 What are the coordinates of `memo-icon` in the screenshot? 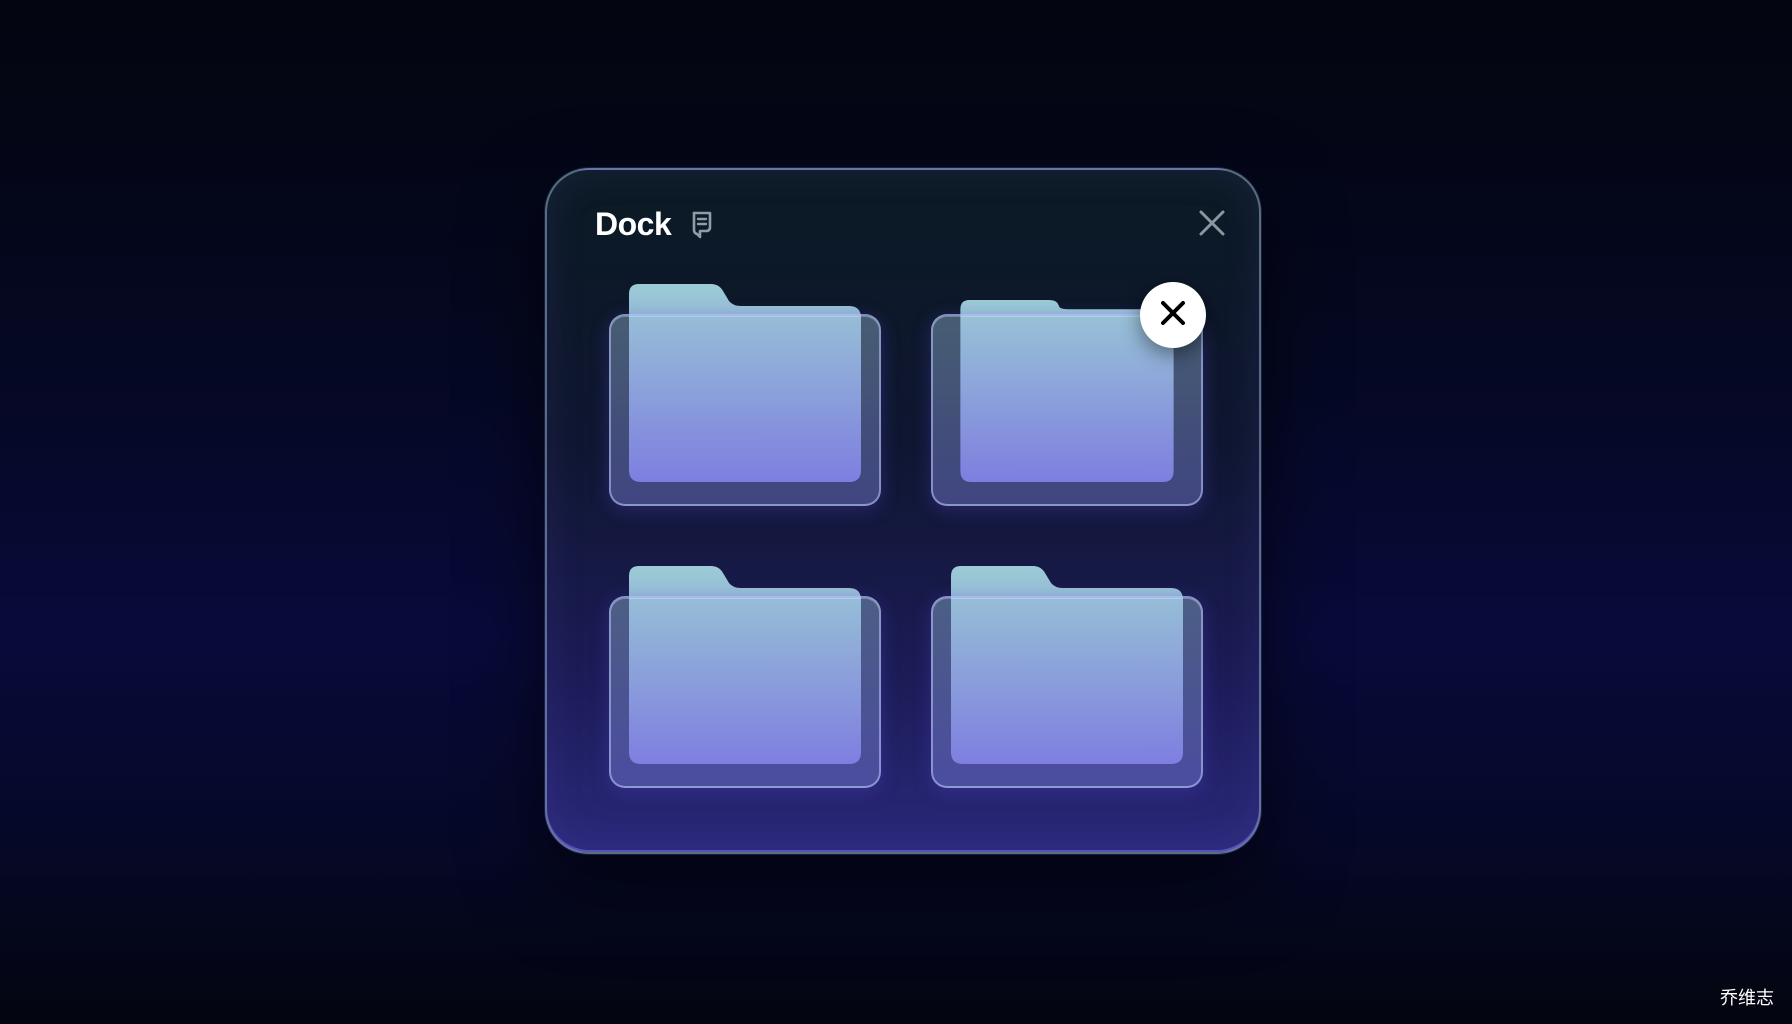 It's located at (702, 225).